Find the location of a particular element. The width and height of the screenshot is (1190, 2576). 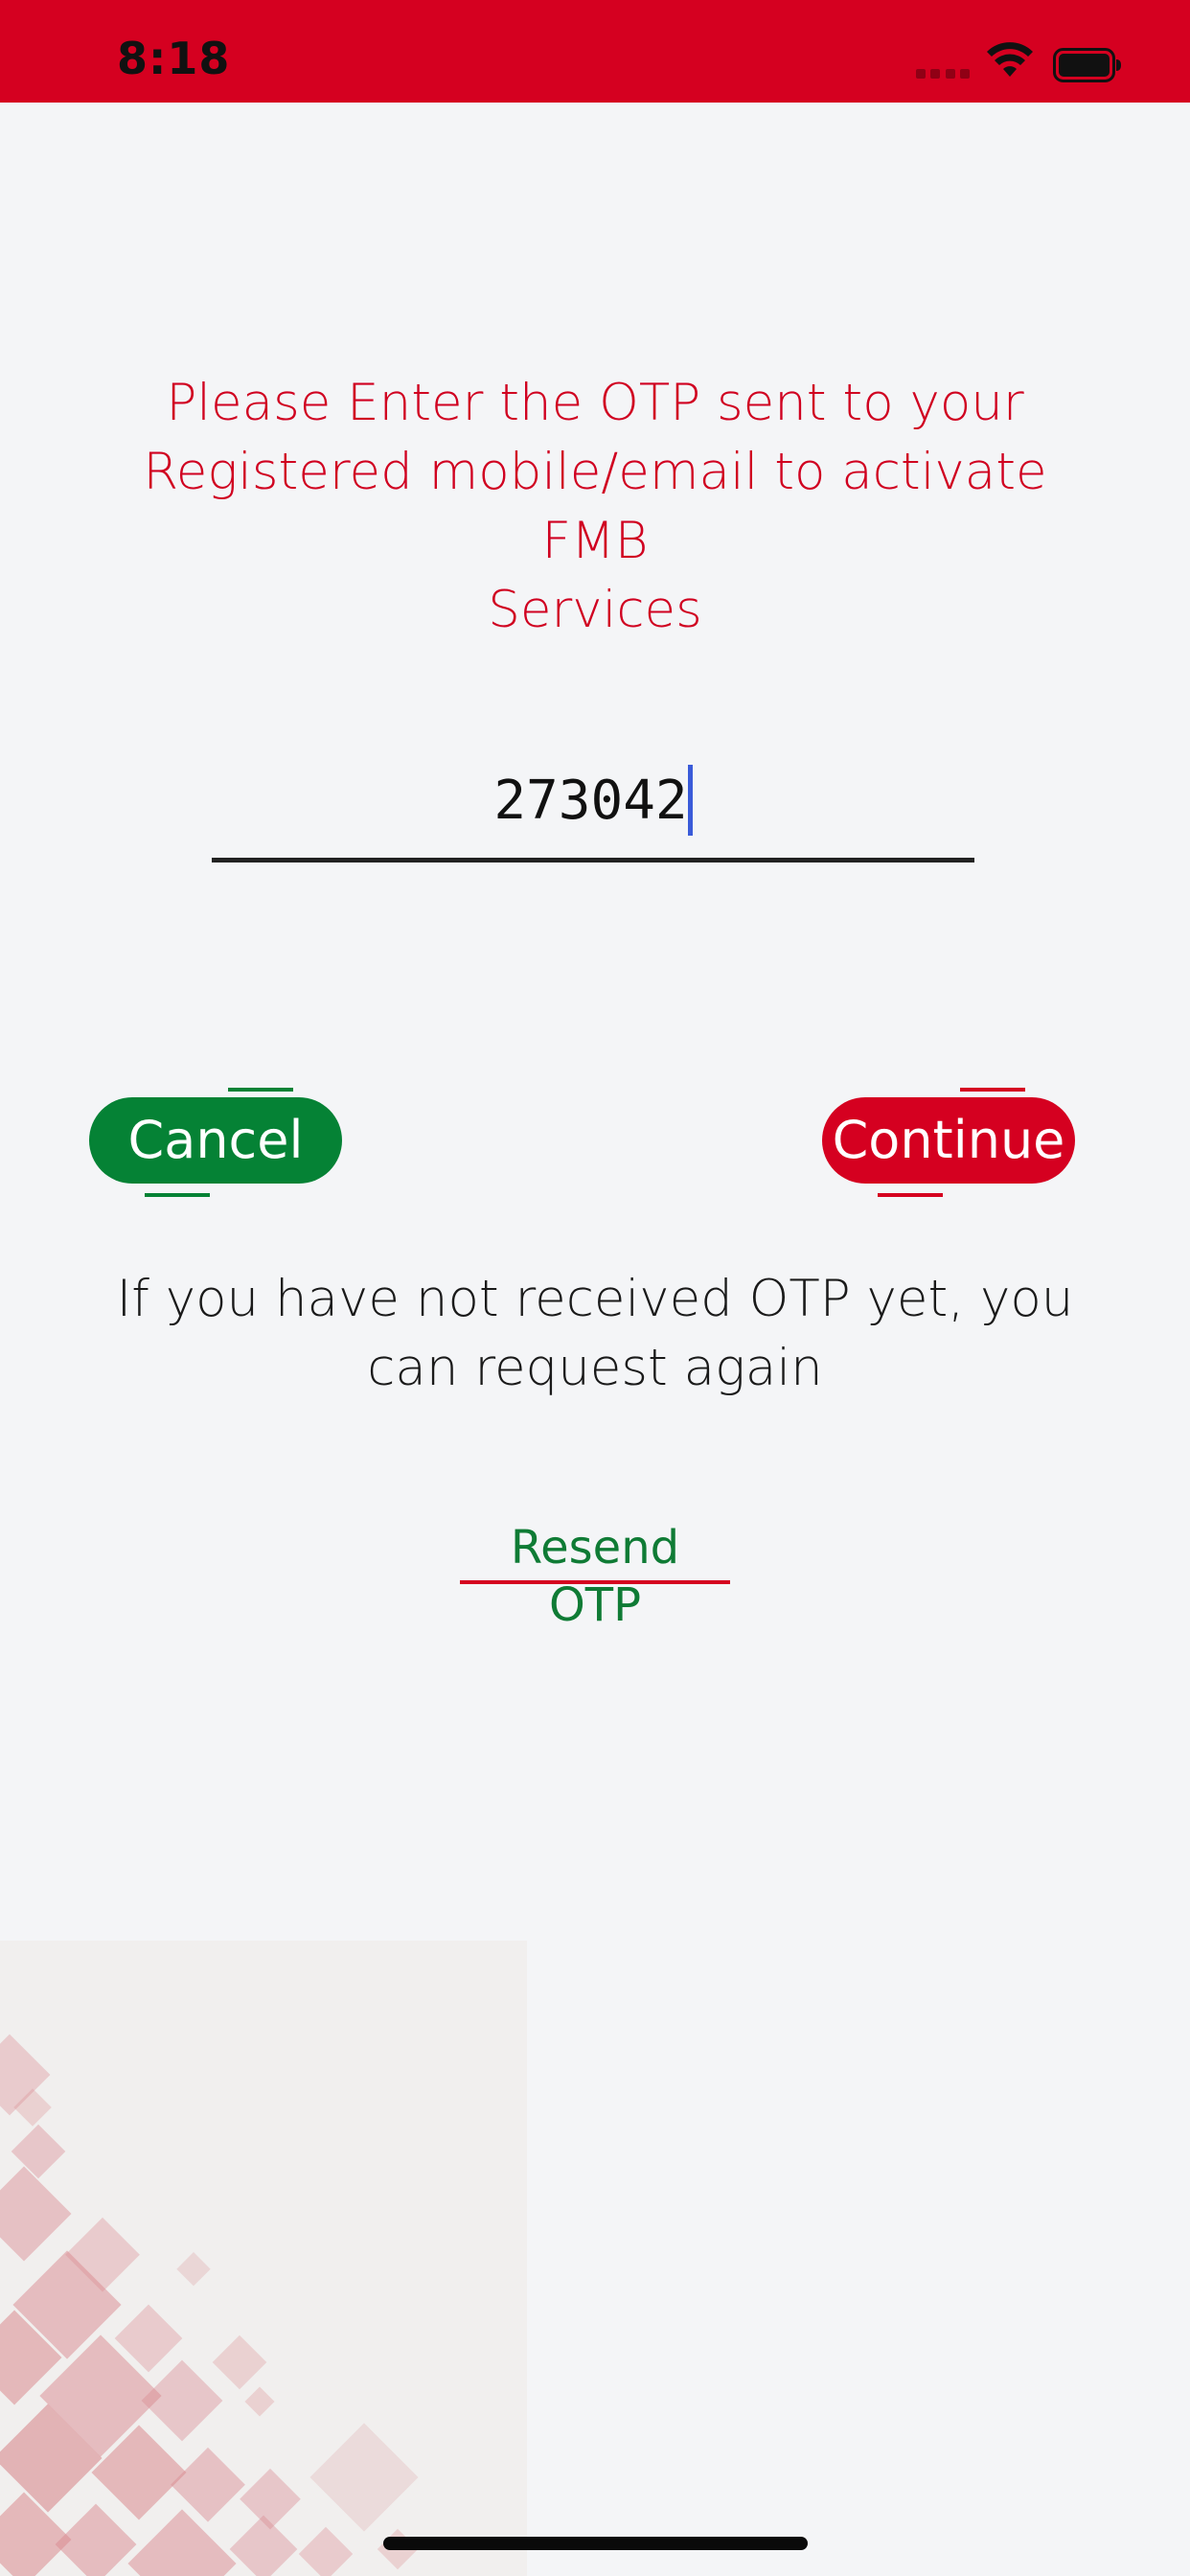

wifi-icon is located at coordinates (1010, 59).